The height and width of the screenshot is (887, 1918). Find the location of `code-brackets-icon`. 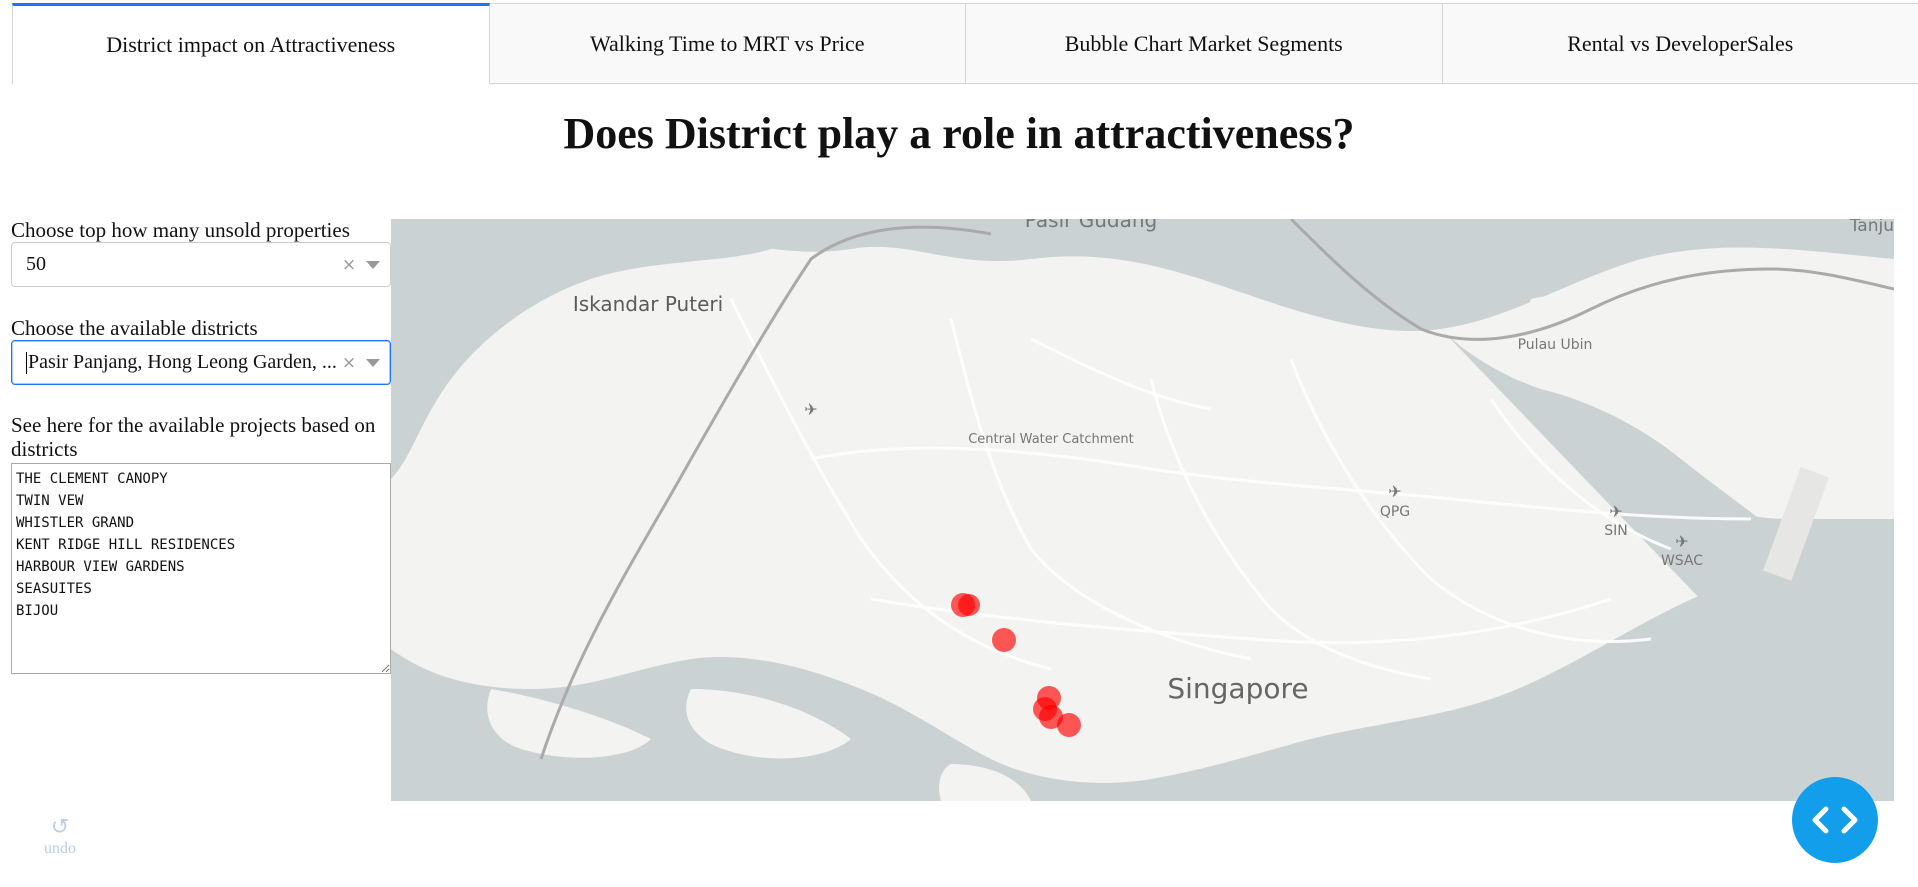

code-brackets-icon is located at coordinates (1835, 820).